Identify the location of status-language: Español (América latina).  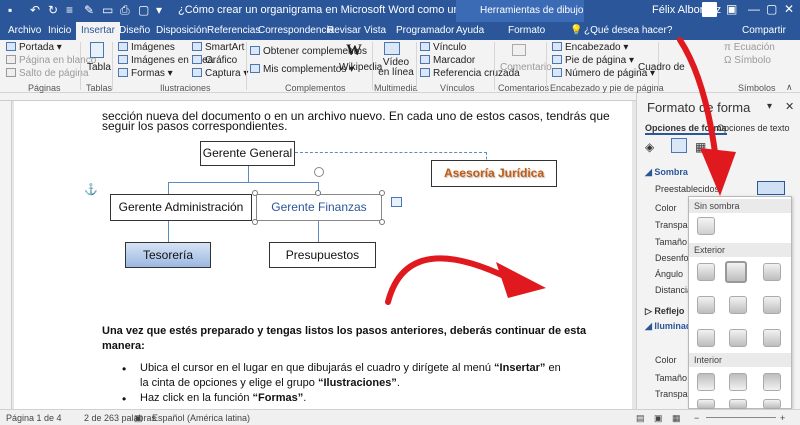
(201, 418).